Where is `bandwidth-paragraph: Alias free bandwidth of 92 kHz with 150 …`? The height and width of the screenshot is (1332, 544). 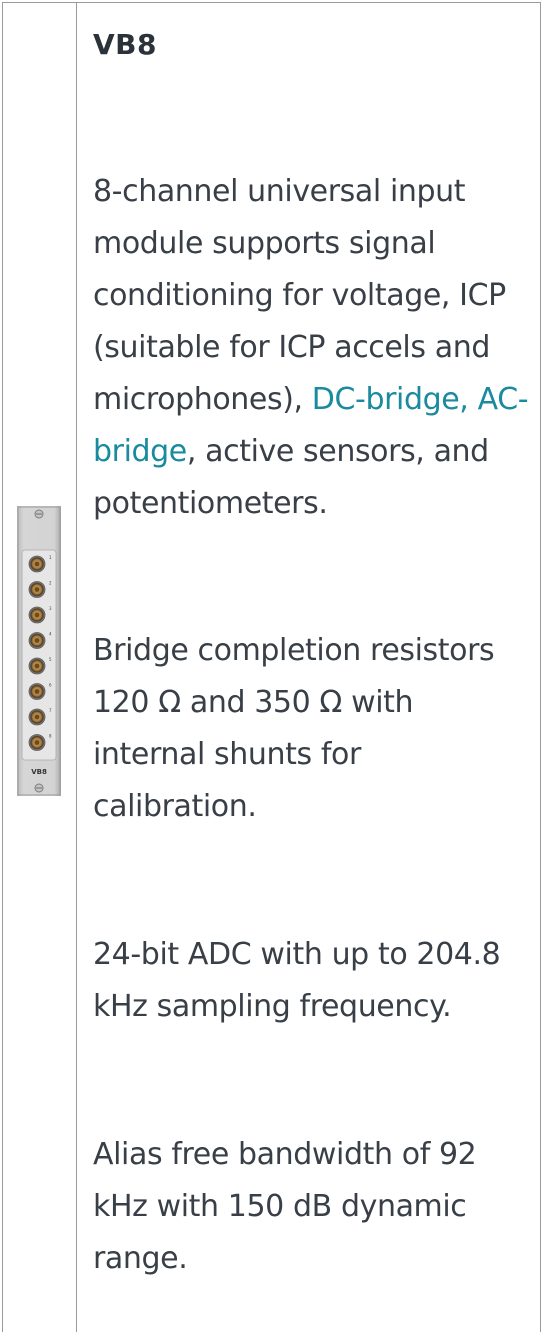
bandwidth-paragraph: Alias free bandwidth of 92 kHz with 150 … is located at coordinates (285, 1206).